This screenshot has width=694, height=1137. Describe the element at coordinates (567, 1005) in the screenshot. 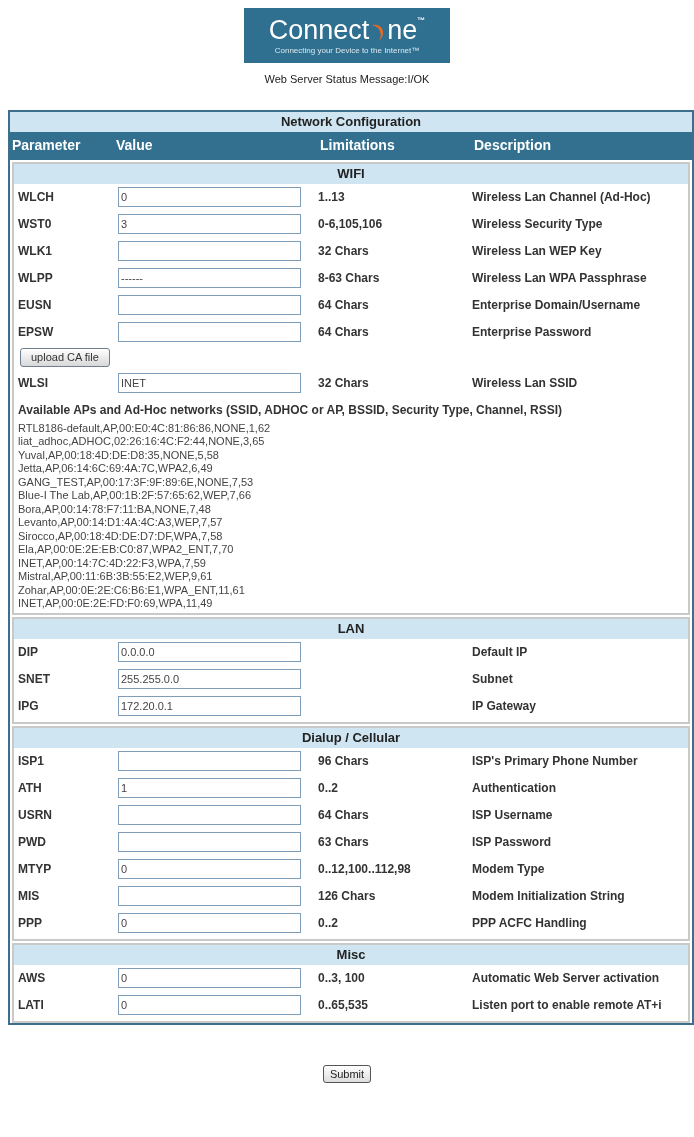

I see `description-text: Listen port to enable remote AT+i` at that location.